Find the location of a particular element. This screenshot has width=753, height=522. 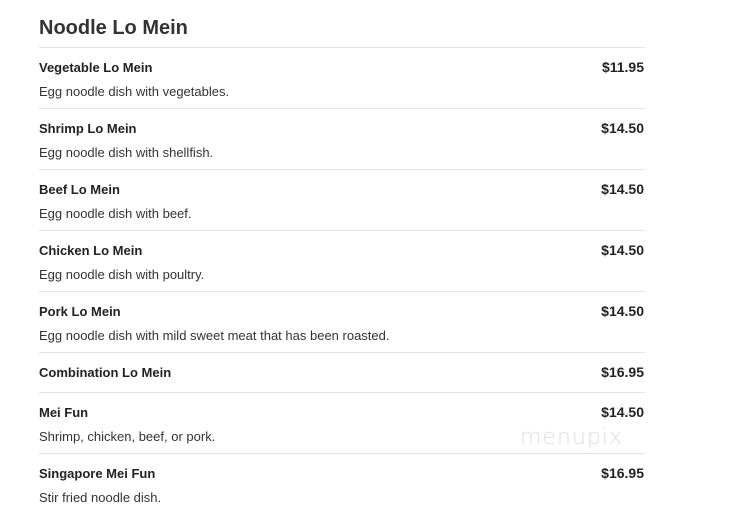

menu-item-description: Egg noodle dish with shellfish. is located at coordinates (126, 152).